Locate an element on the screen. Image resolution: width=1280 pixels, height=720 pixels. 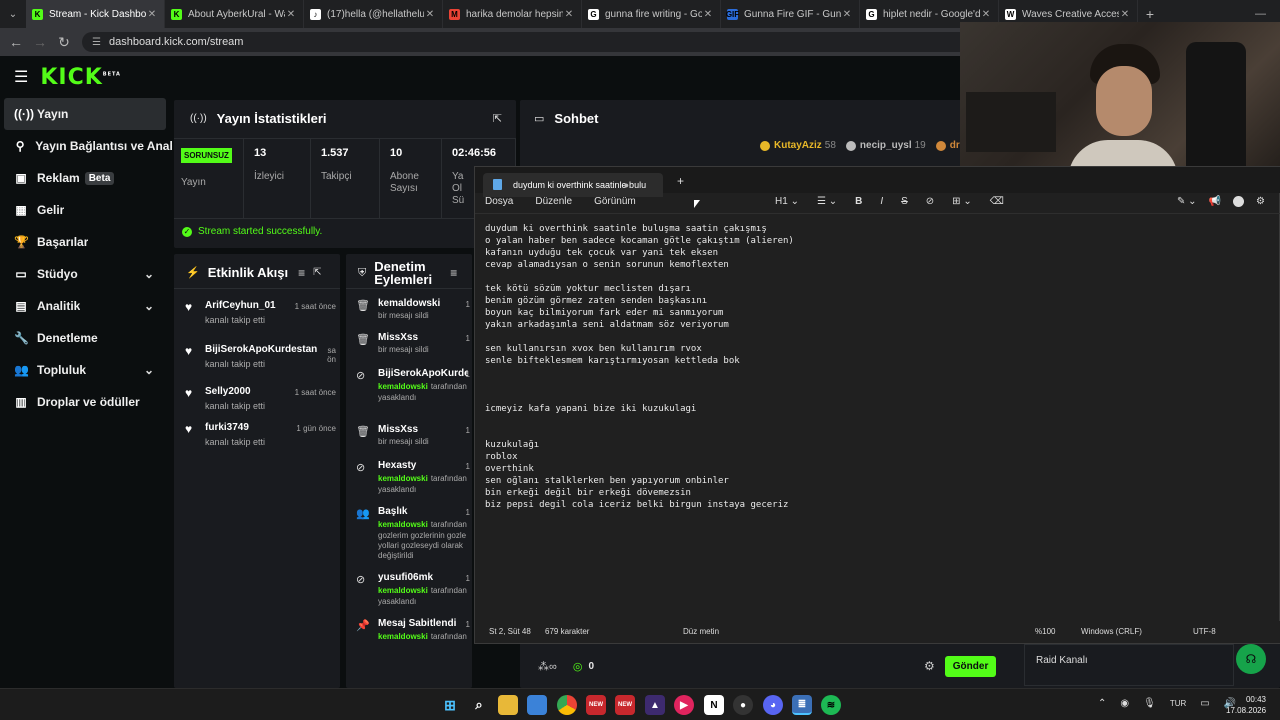
tray-time: 00:43 is located at coordinates (1246, 699).